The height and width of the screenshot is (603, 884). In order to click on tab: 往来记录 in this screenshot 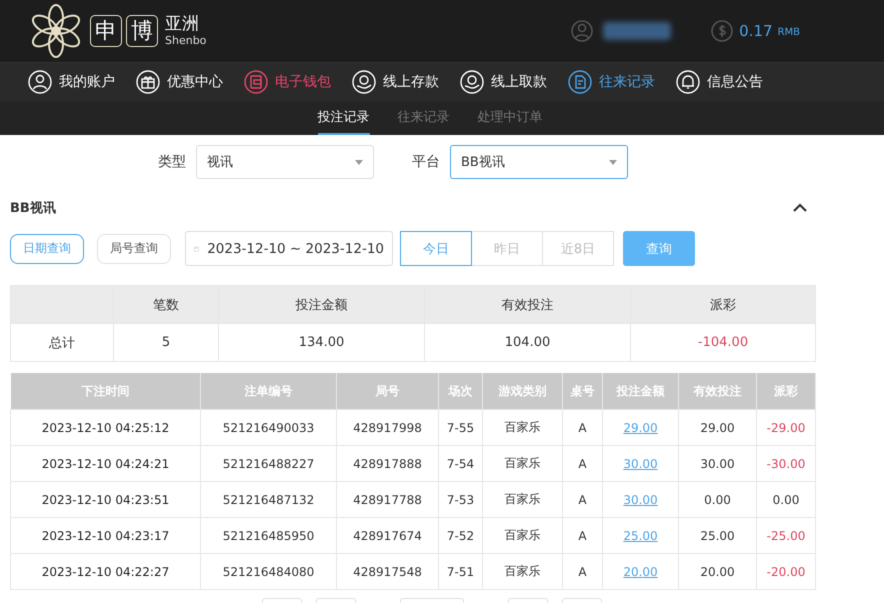, I will do `click(424, 118)`.